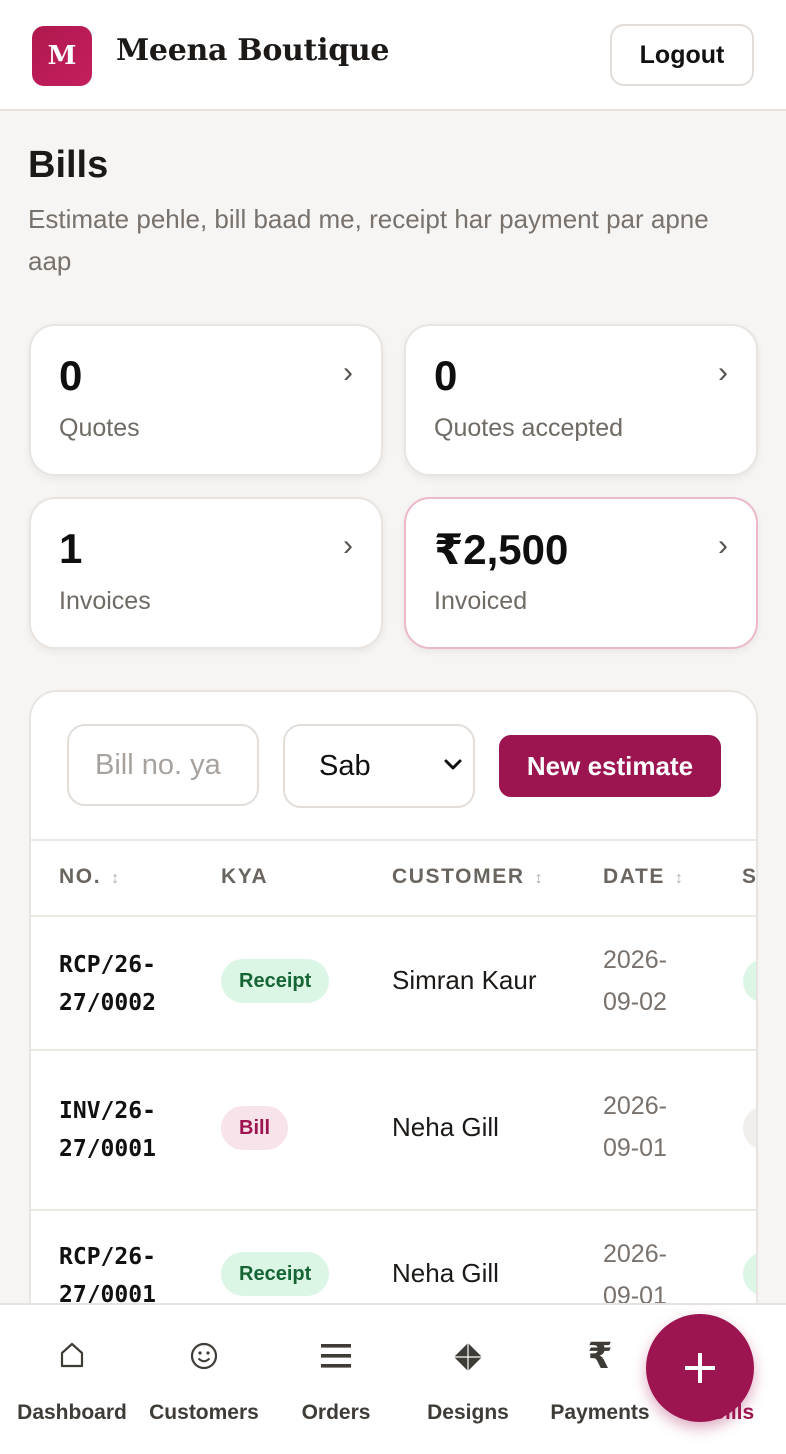 The width and height of the screenshot is (786, 1454). I want to click on page-title: Bills, so click(68, 165).